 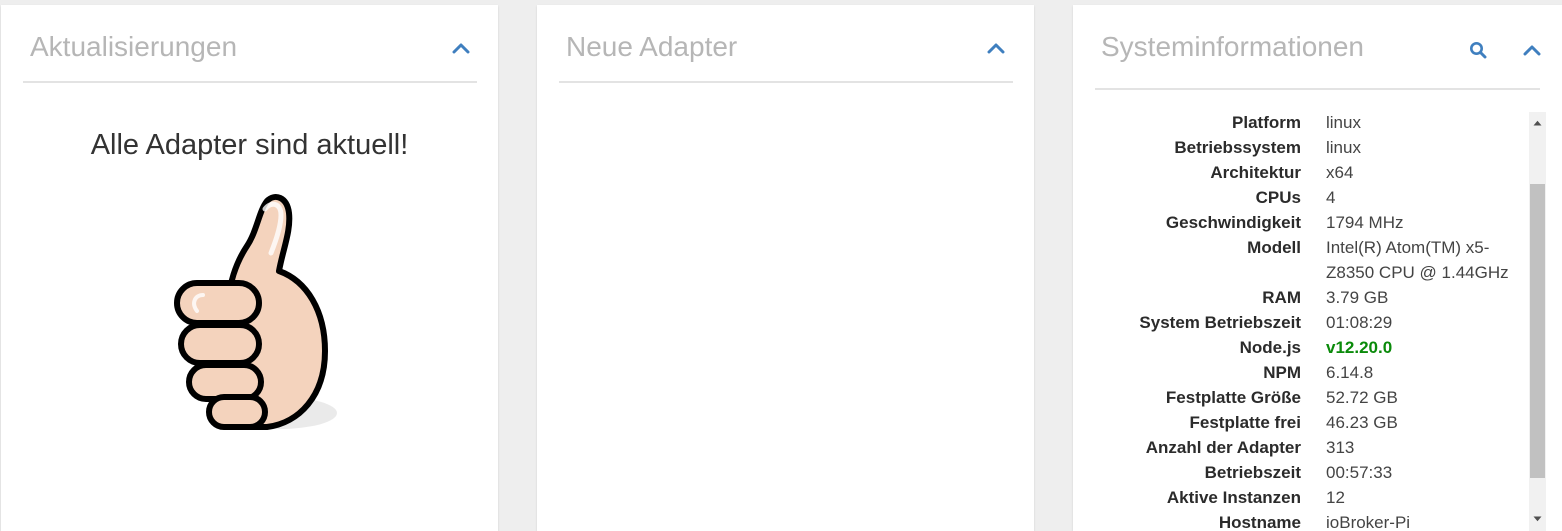 I want to click on system-info-value: 46.23 GB, so click(x=1362, y=422).